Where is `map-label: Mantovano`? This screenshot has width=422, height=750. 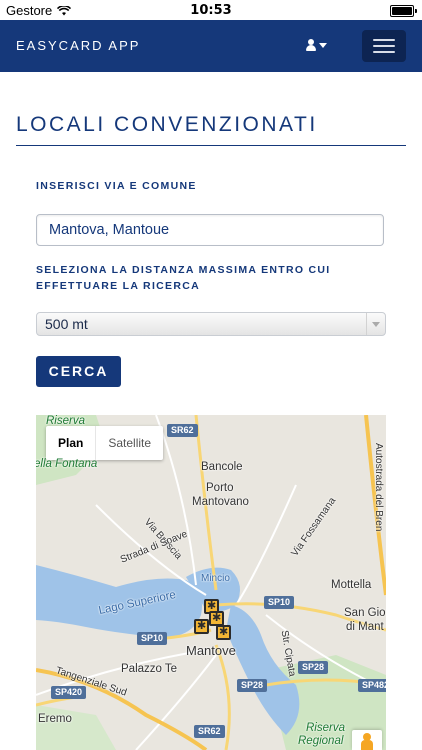 map-label: Mantovano is located at coordinates (220, 502).